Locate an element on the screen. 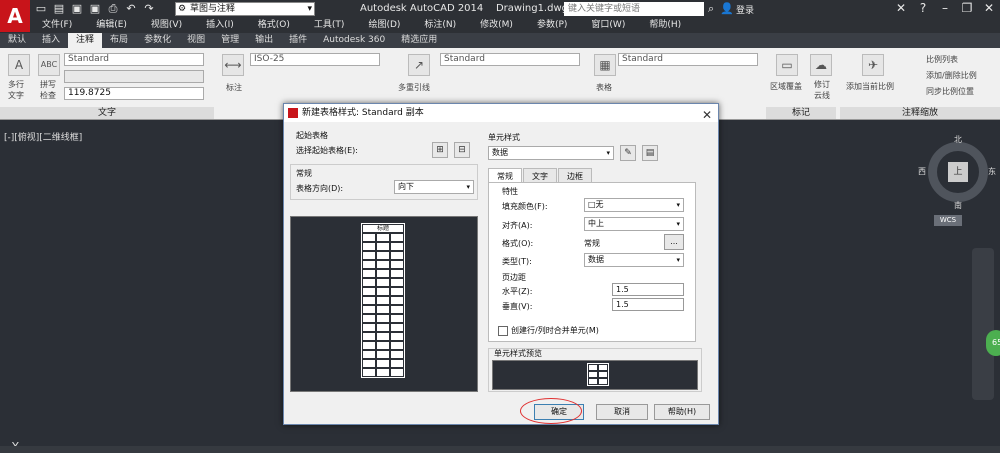 The image size is (1000, 453). tab-insert: 插入 is located at coordinates (51, 40).